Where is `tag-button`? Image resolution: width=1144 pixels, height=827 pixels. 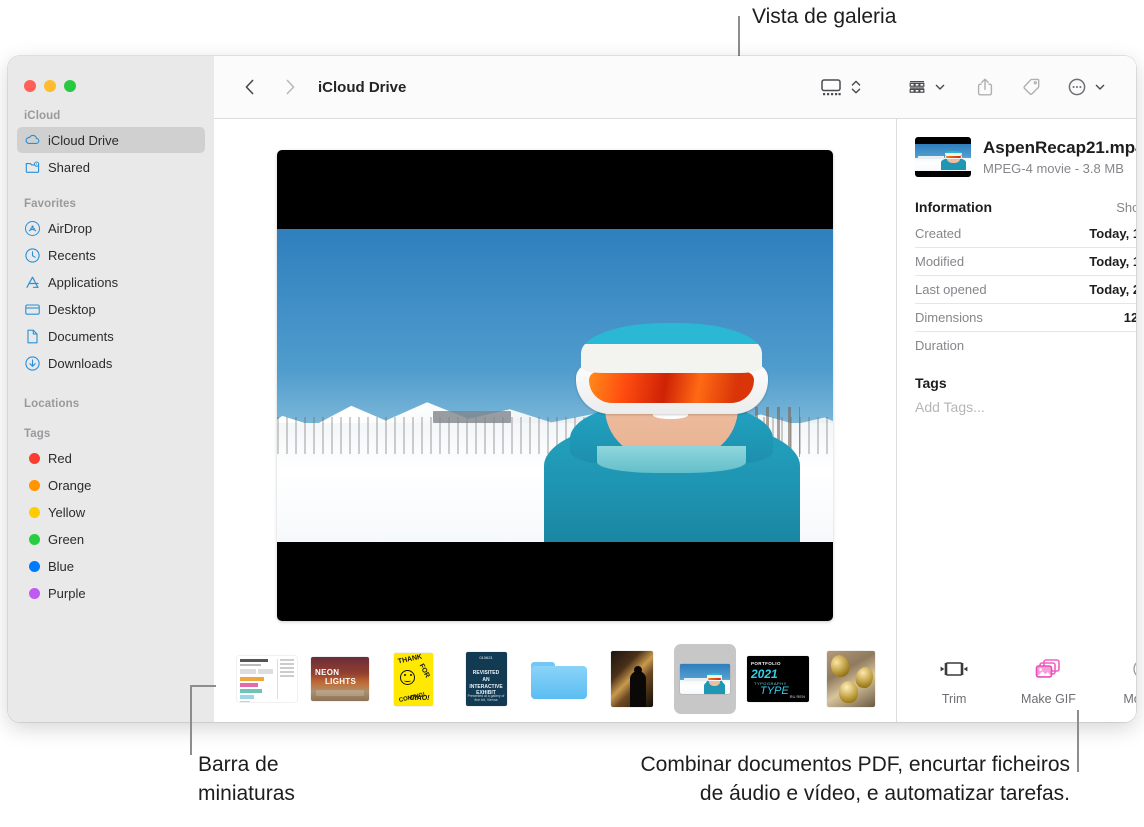
tag-button is located at coordinates (1031, 87).